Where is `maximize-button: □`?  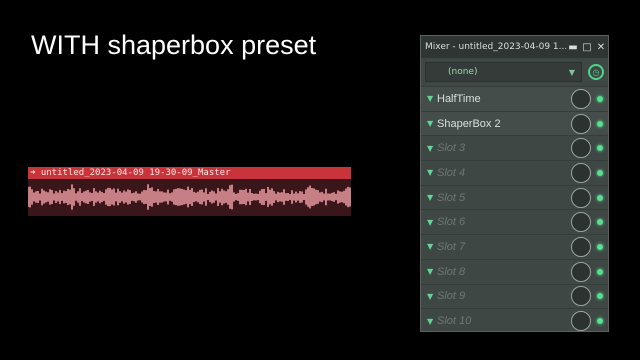 maximize-button: □ is located at coordinates (587, 47).